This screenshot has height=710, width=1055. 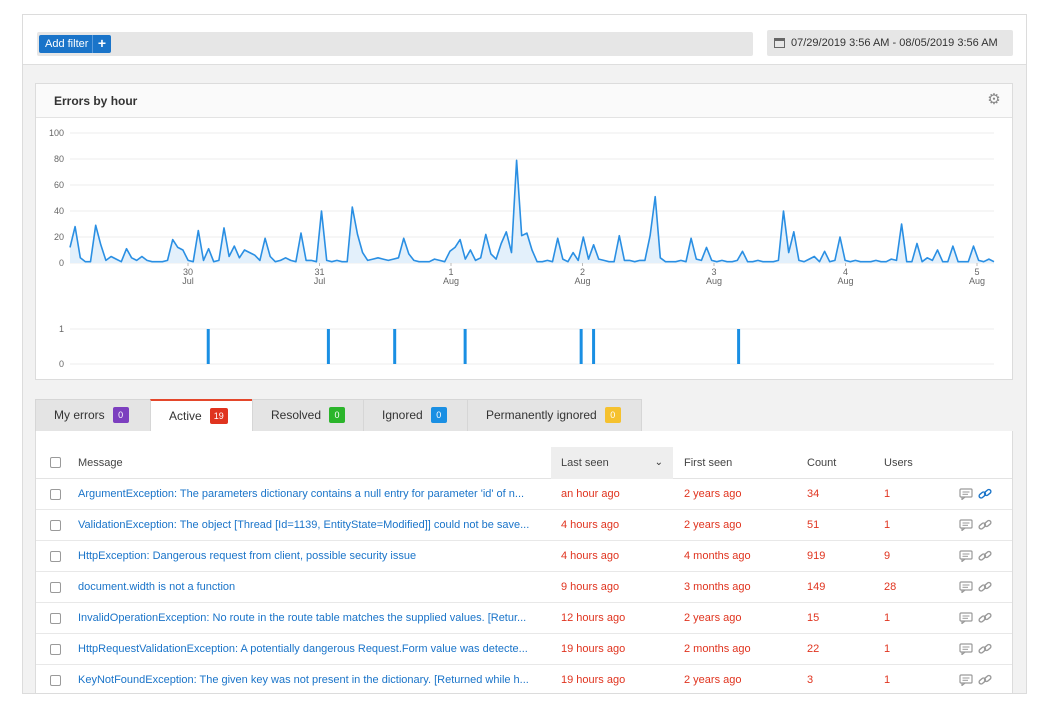 What do you see at coordinates (96, 101) in the screenshot?
I see `chart-title: Errors by hour` at bounding box center [96, 101].